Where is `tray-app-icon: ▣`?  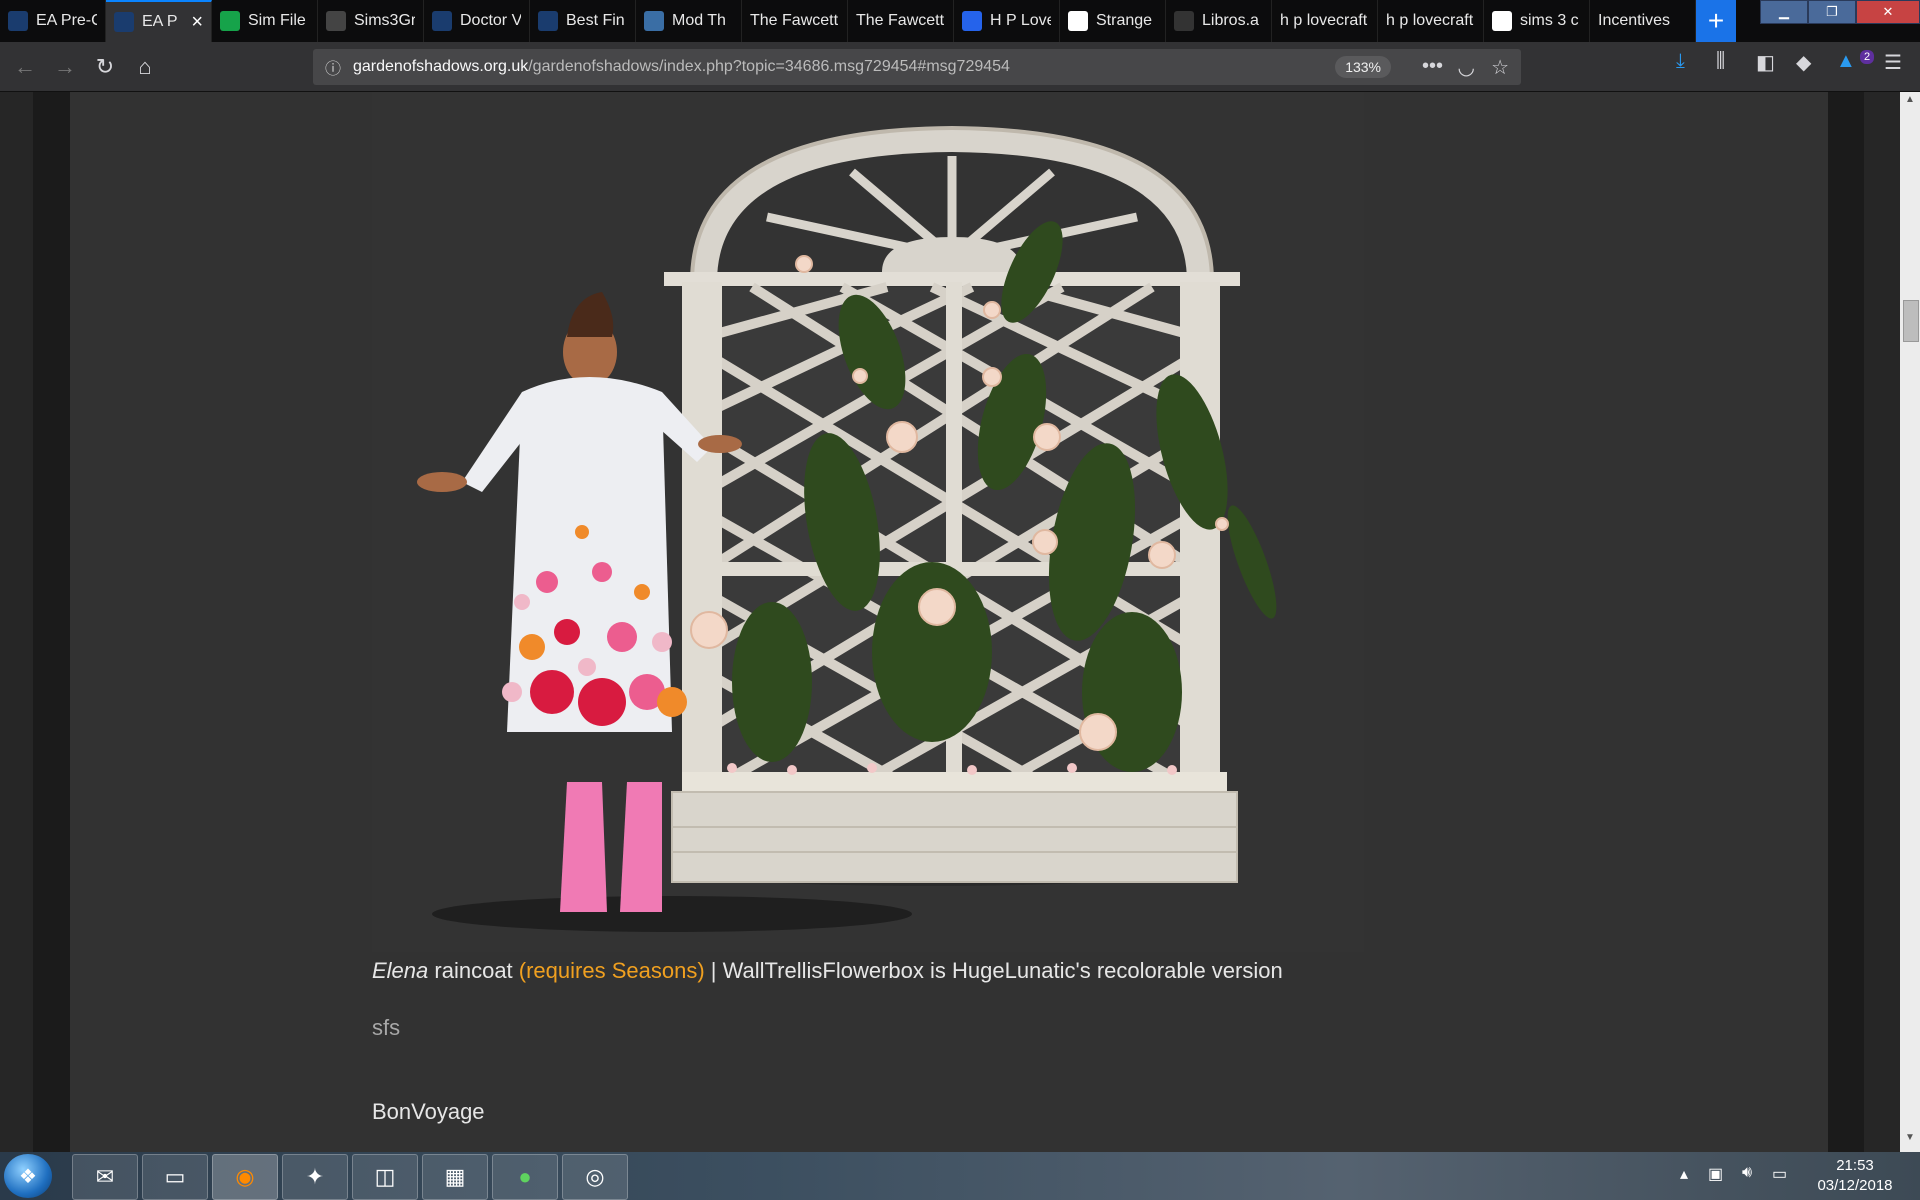 tray-app-icon: ▣ is located at coordinates (1715, 1174).